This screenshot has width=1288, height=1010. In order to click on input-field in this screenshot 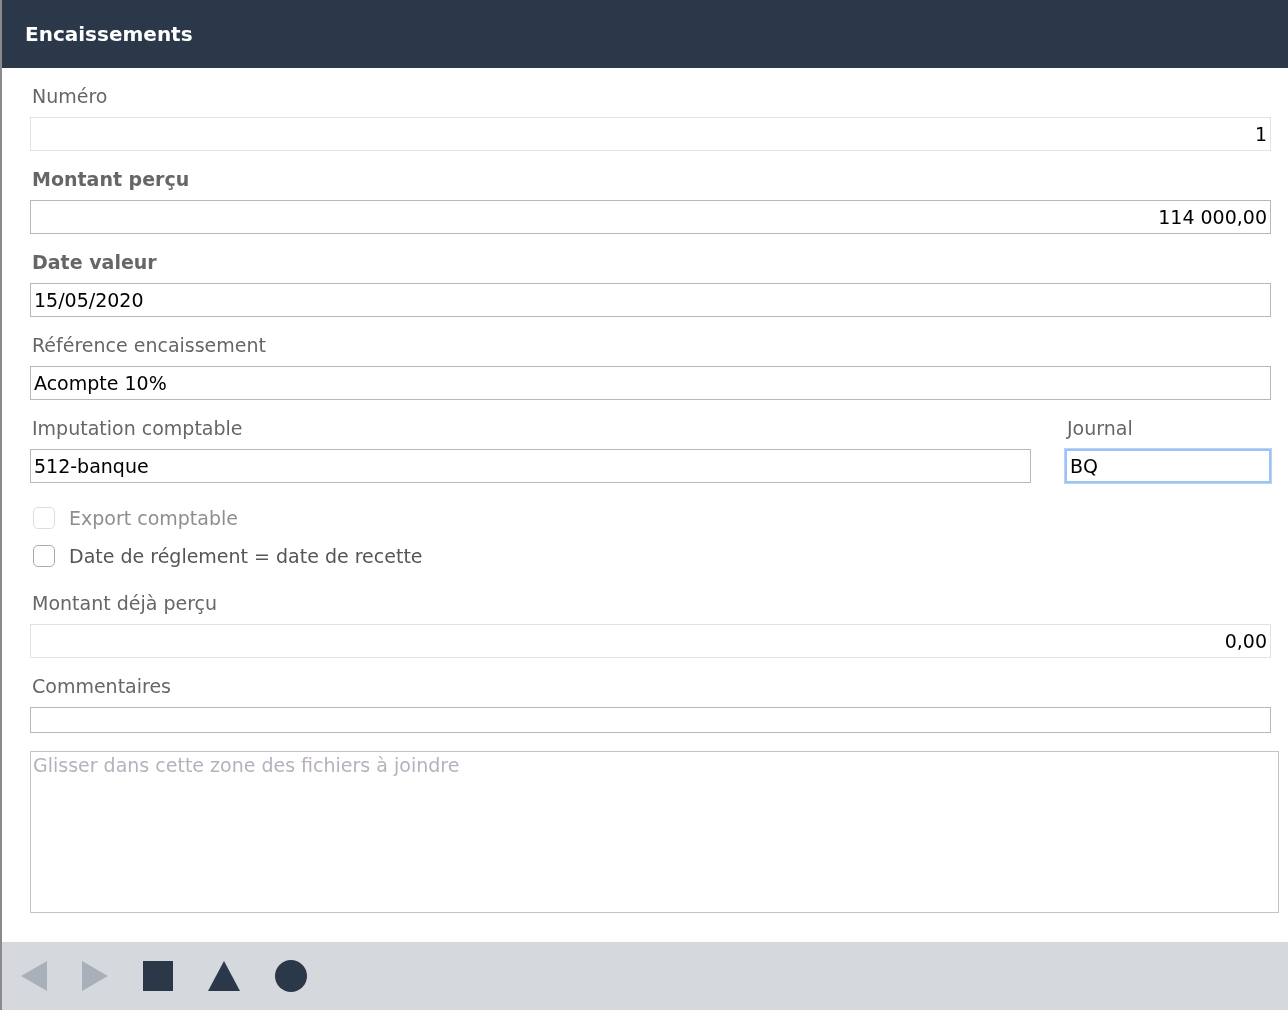, I will do `click(650, 720)`.